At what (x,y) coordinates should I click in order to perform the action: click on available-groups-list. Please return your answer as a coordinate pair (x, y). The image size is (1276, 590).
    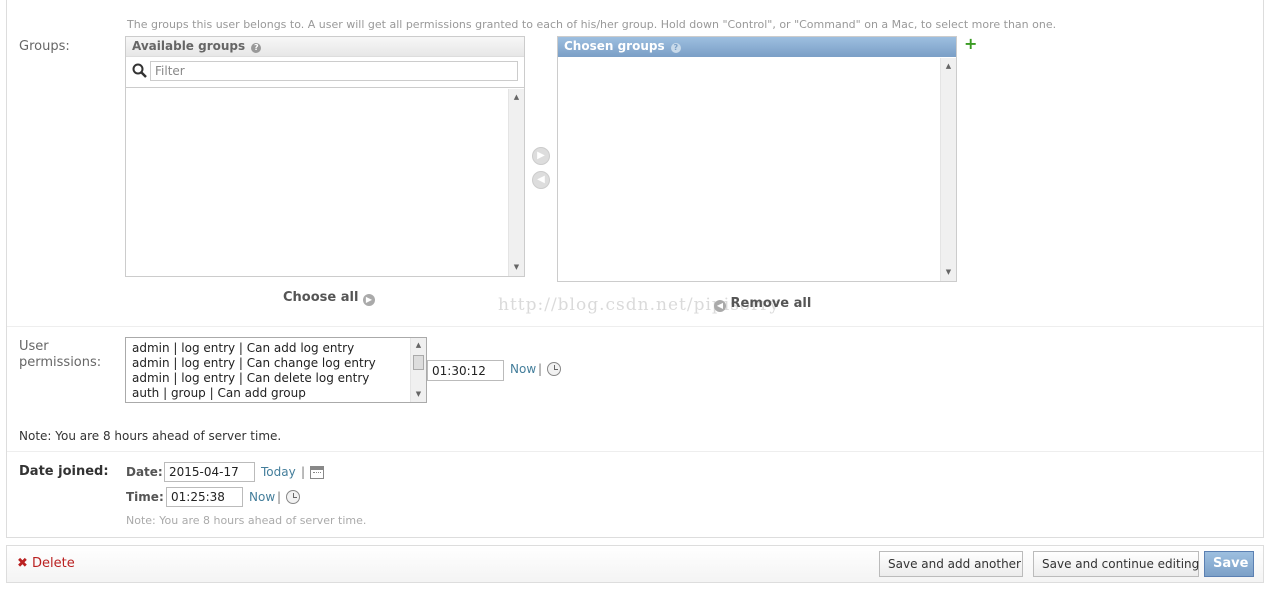
    Looking at the image, I should click on (317, 182).